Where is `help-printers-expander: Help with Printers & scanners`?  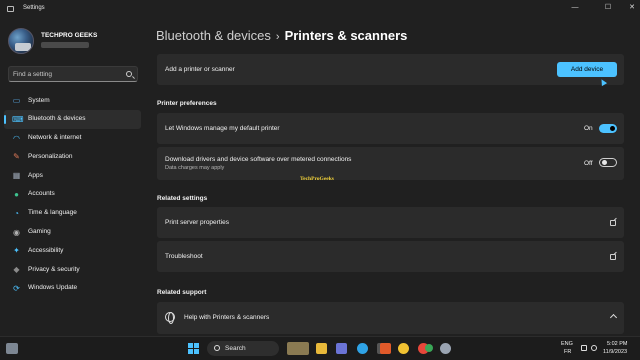
help-printers-expander: Help with Printers & scanners is located at coordinates (390, 318).